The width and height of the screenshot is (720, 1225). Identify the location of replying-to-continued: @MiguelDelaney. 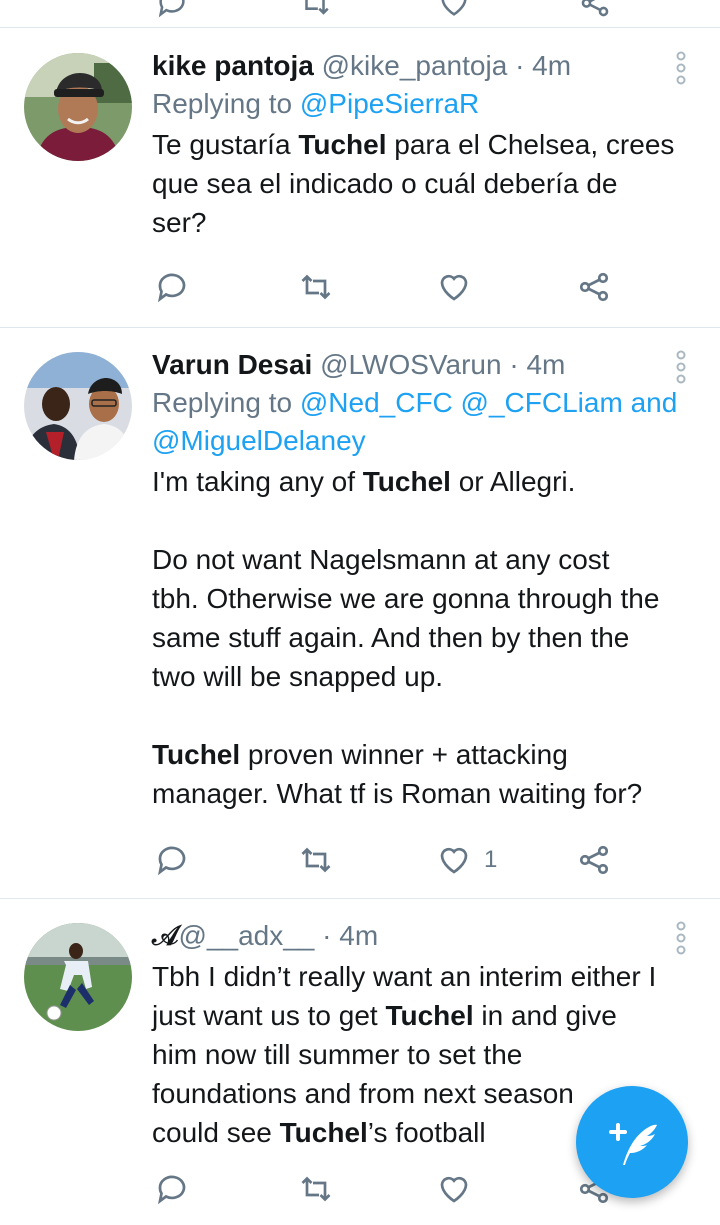
(426, 441).